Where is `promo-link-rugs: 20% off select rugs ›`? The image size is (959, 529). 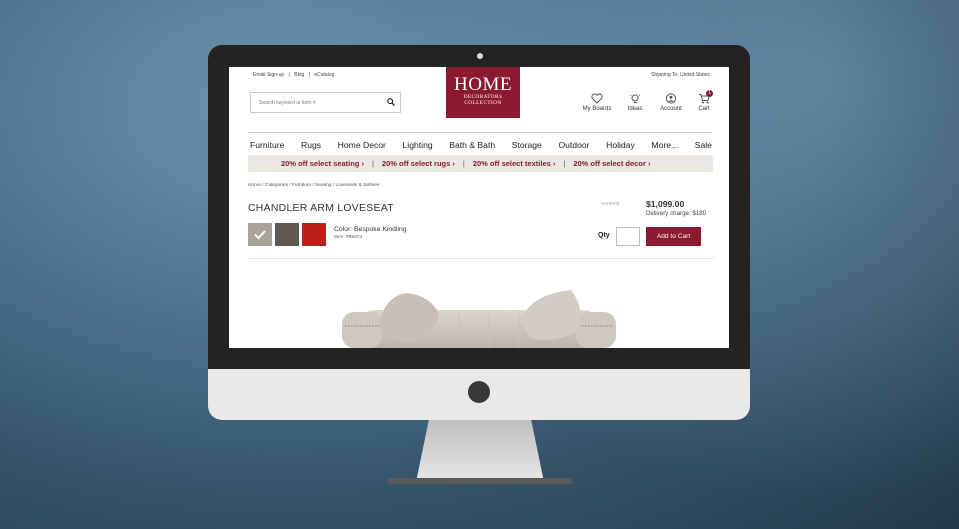 promo-link-rugs: 20% off select rugs › is located at coordinates (418, 163).